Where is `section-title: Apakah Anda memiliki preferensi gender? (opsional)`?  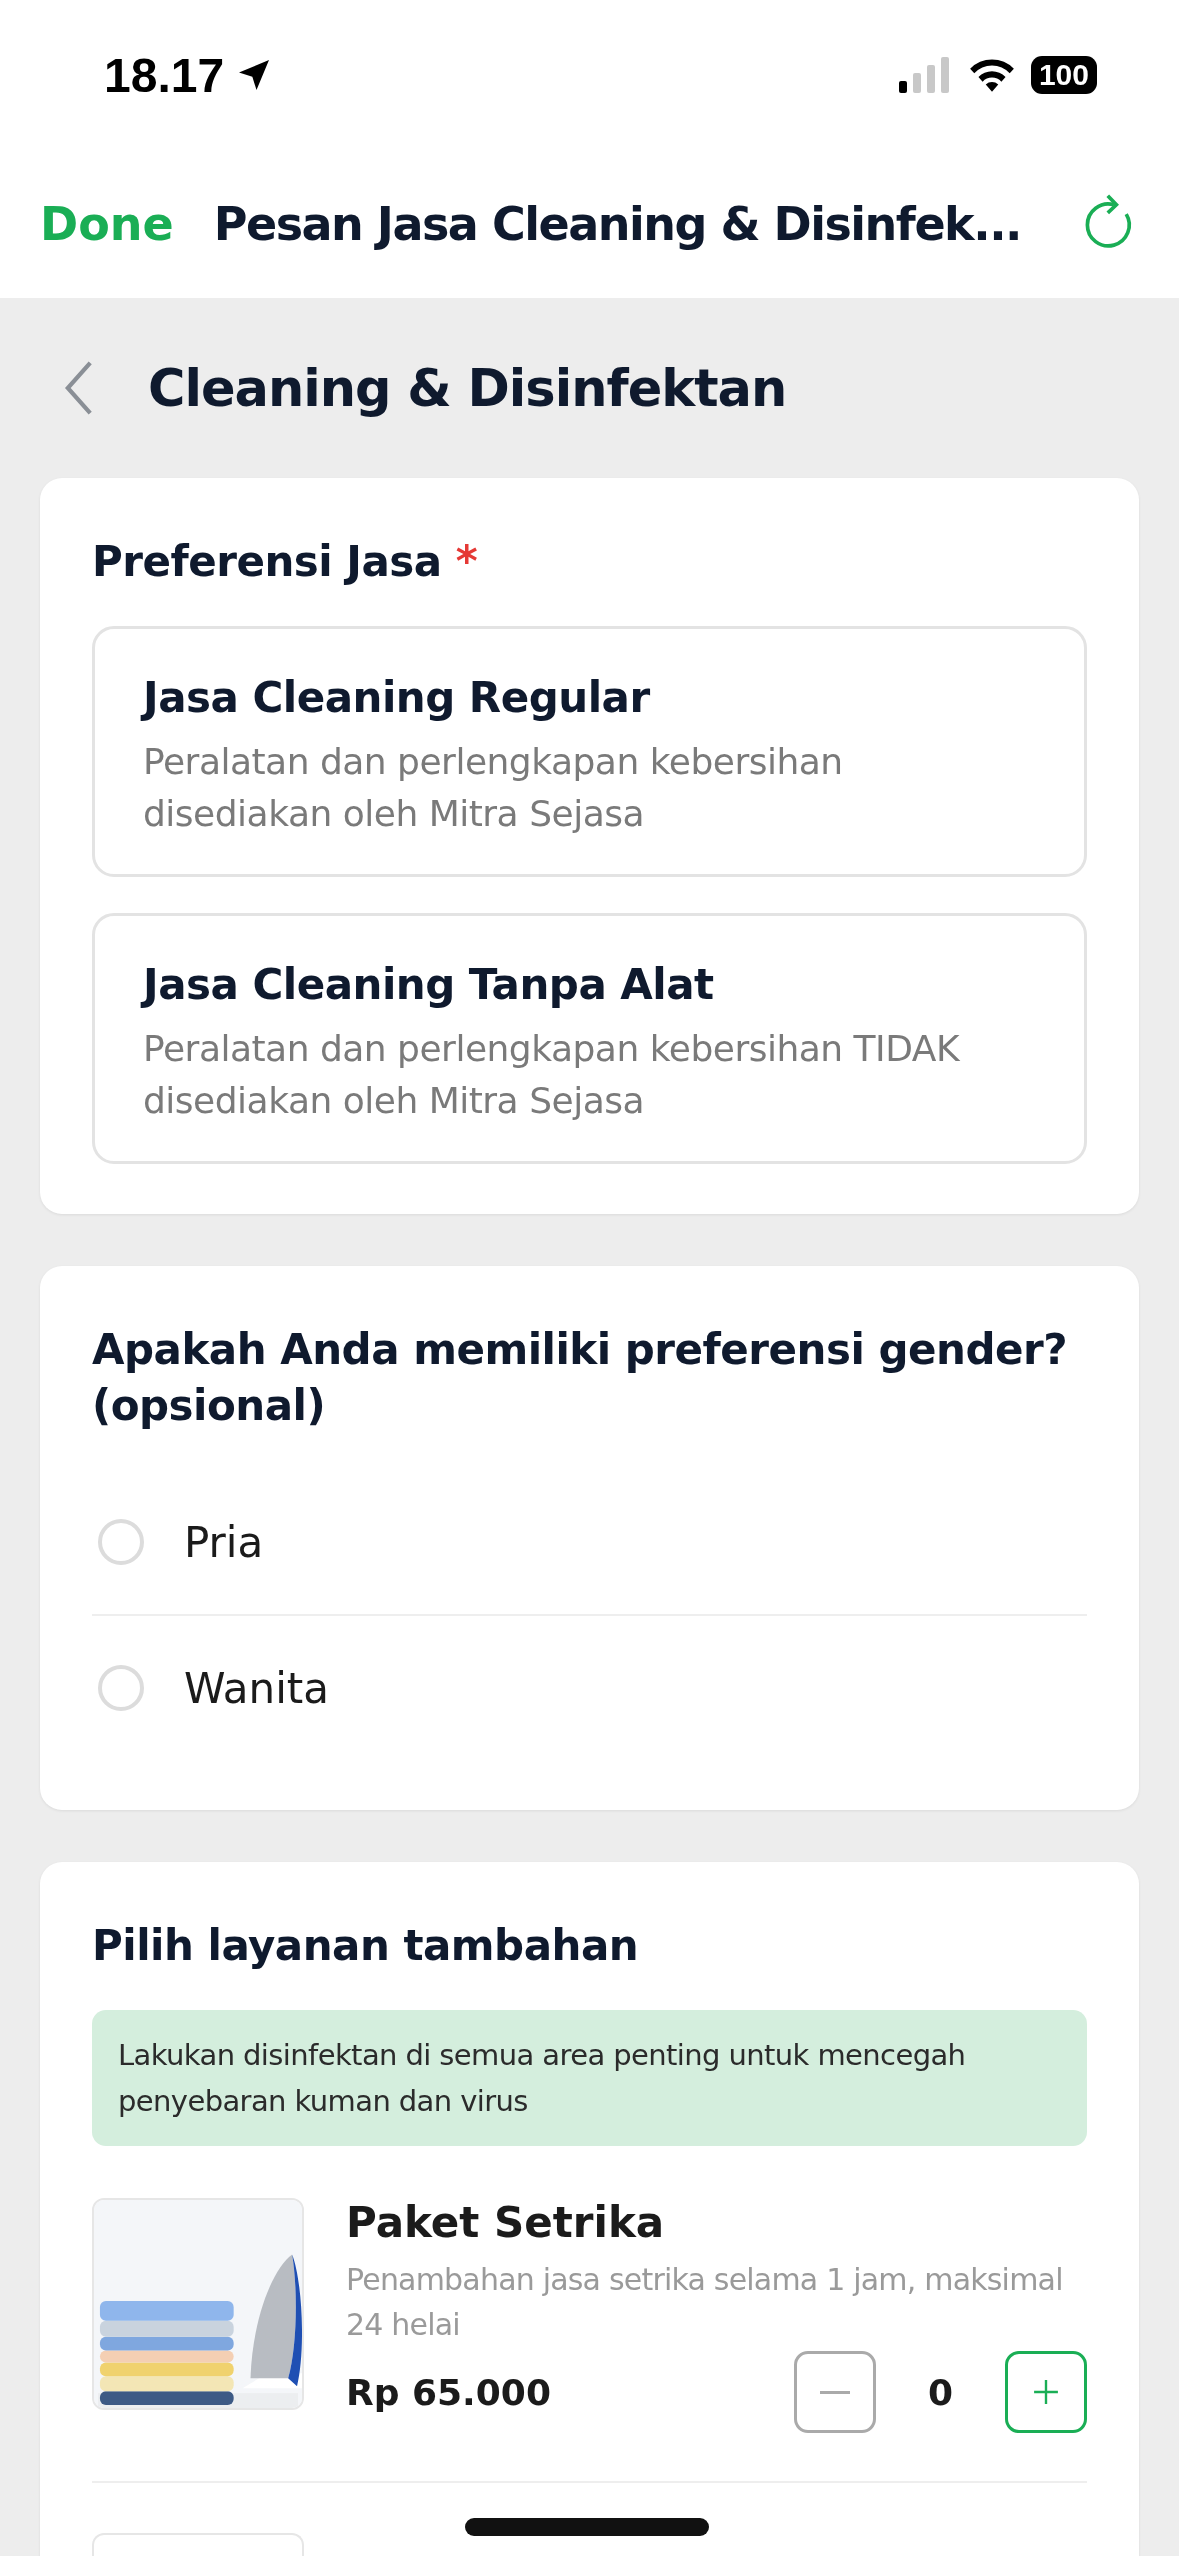
section-title: Apakah Anda memiliki preferensi gender? (opsional) is located at coordinates (580, 1378).